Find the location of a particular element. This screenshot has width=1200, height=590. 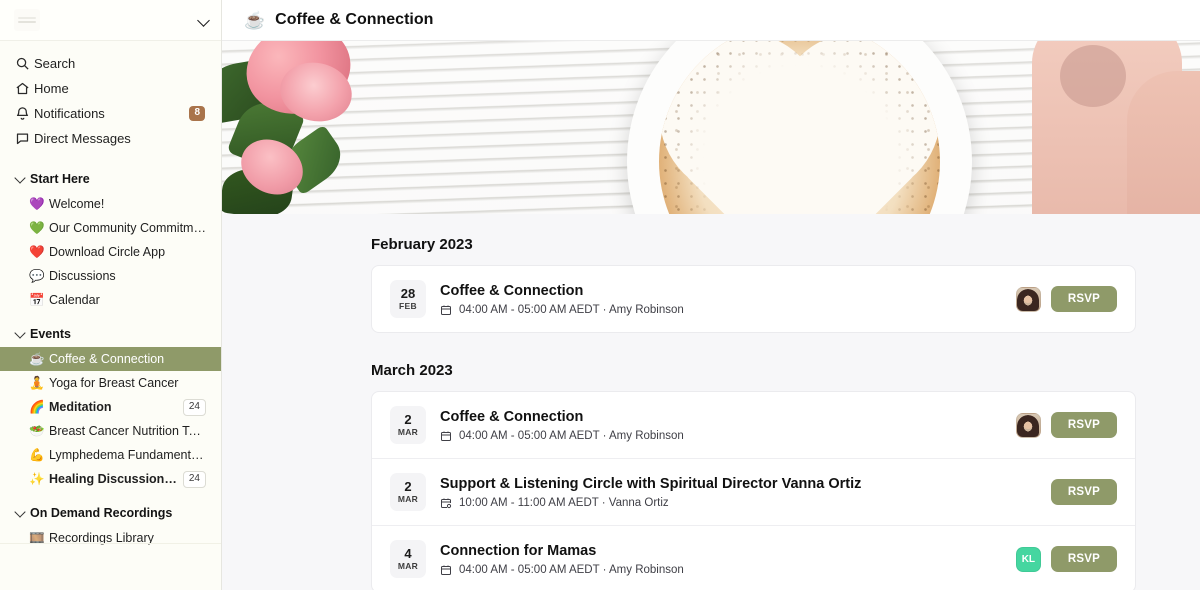

community-logo is located at coordinates (27, 20).